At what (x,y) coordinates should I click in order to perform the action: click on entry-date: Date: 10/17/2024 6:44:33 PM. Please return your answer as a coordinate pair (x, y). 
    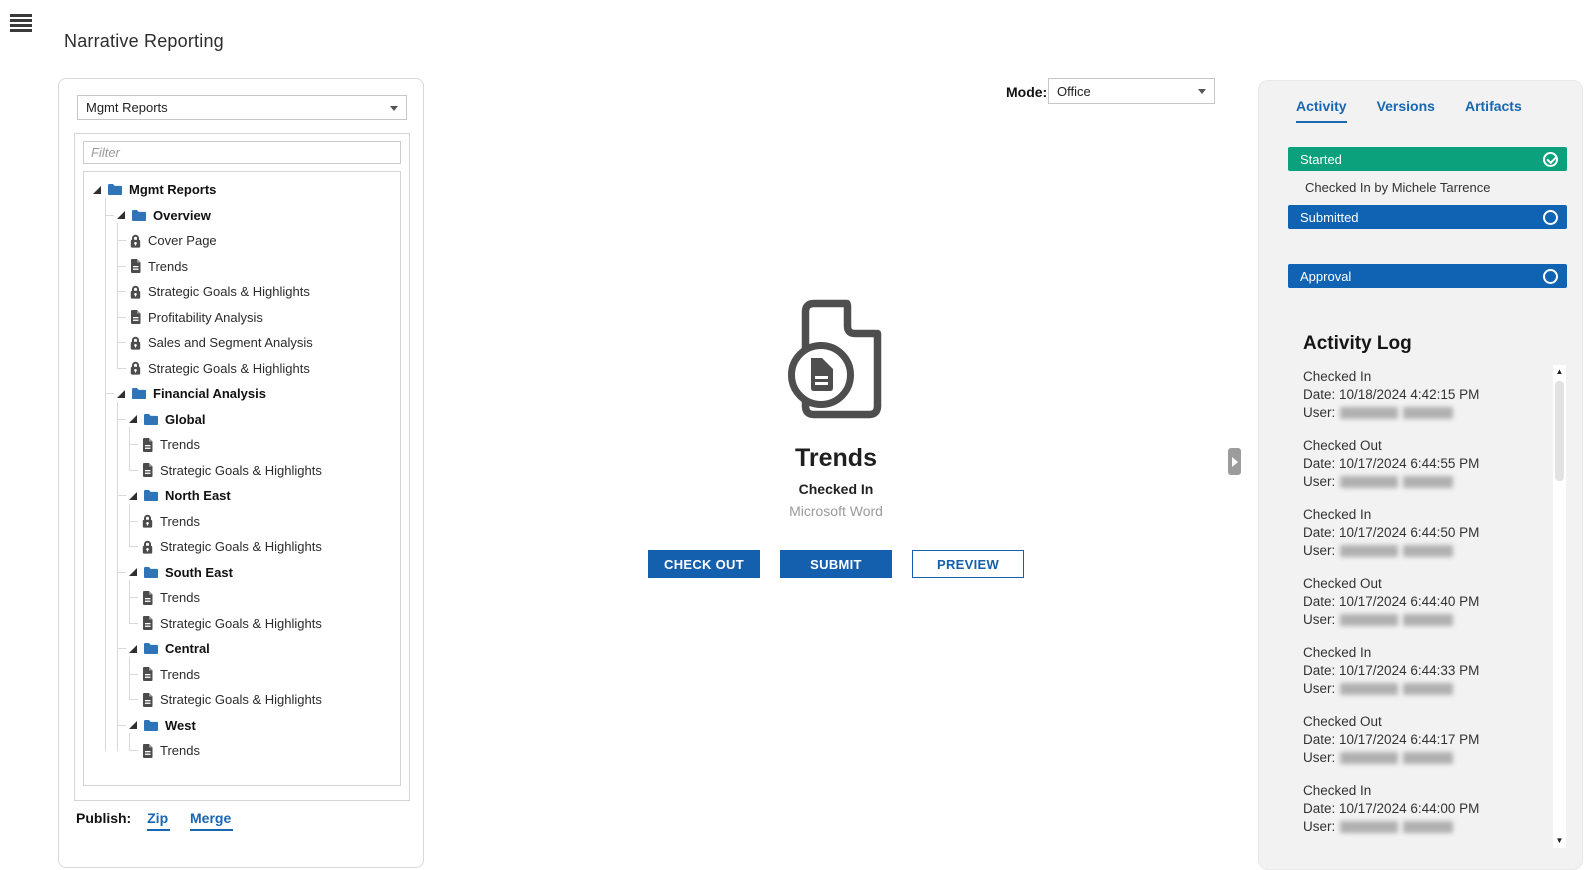
    Looking at the image, I should click on (1391, 670).